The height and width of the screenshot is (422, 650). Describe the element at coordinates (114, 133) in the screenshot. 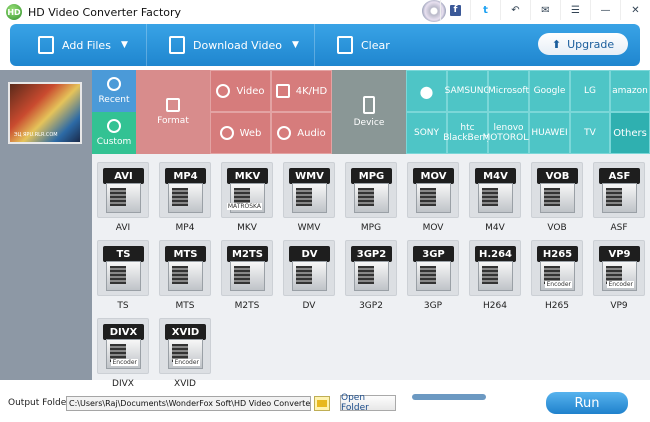

I see `tab-custom: Custom` at that location.